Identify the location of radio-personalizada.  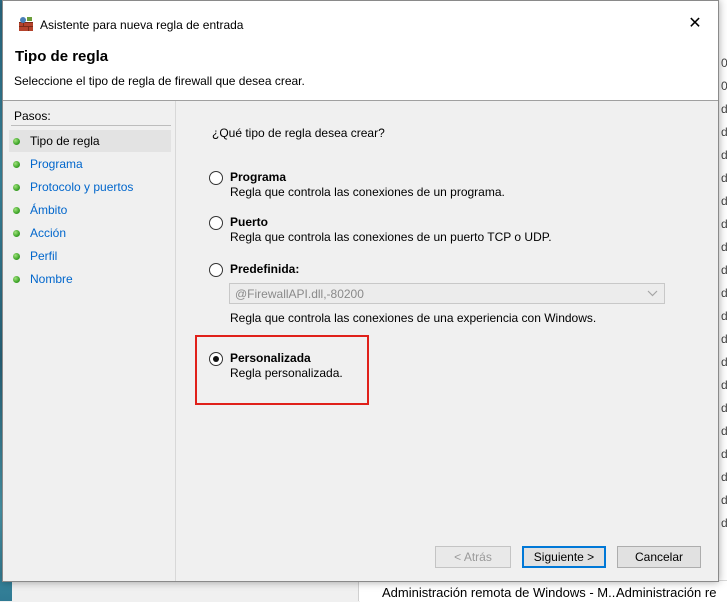
(216, 359).